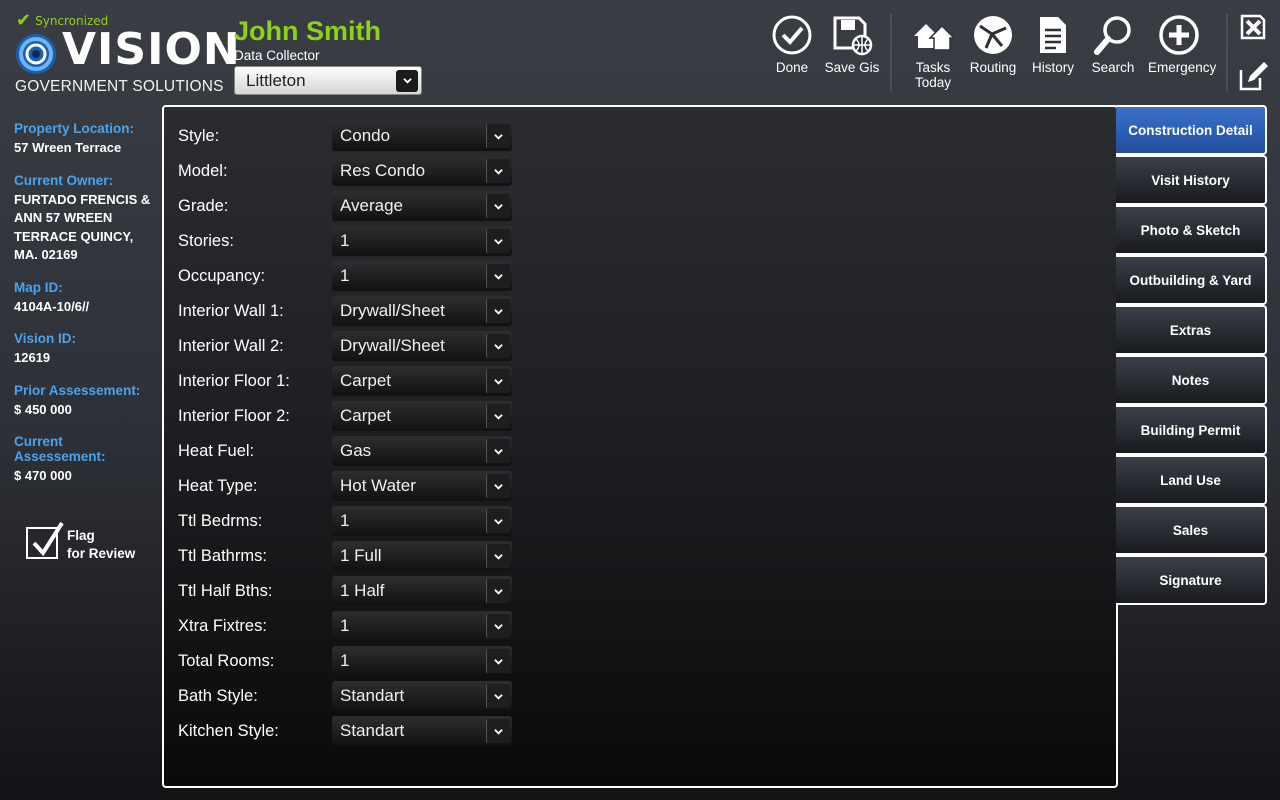 The height and width of the screenshot is (800, 1280). What do you see at coordinates (1191, 580) in the screenshot?
I see `tab-signature: Signature` at bounding box center [1191, 580].